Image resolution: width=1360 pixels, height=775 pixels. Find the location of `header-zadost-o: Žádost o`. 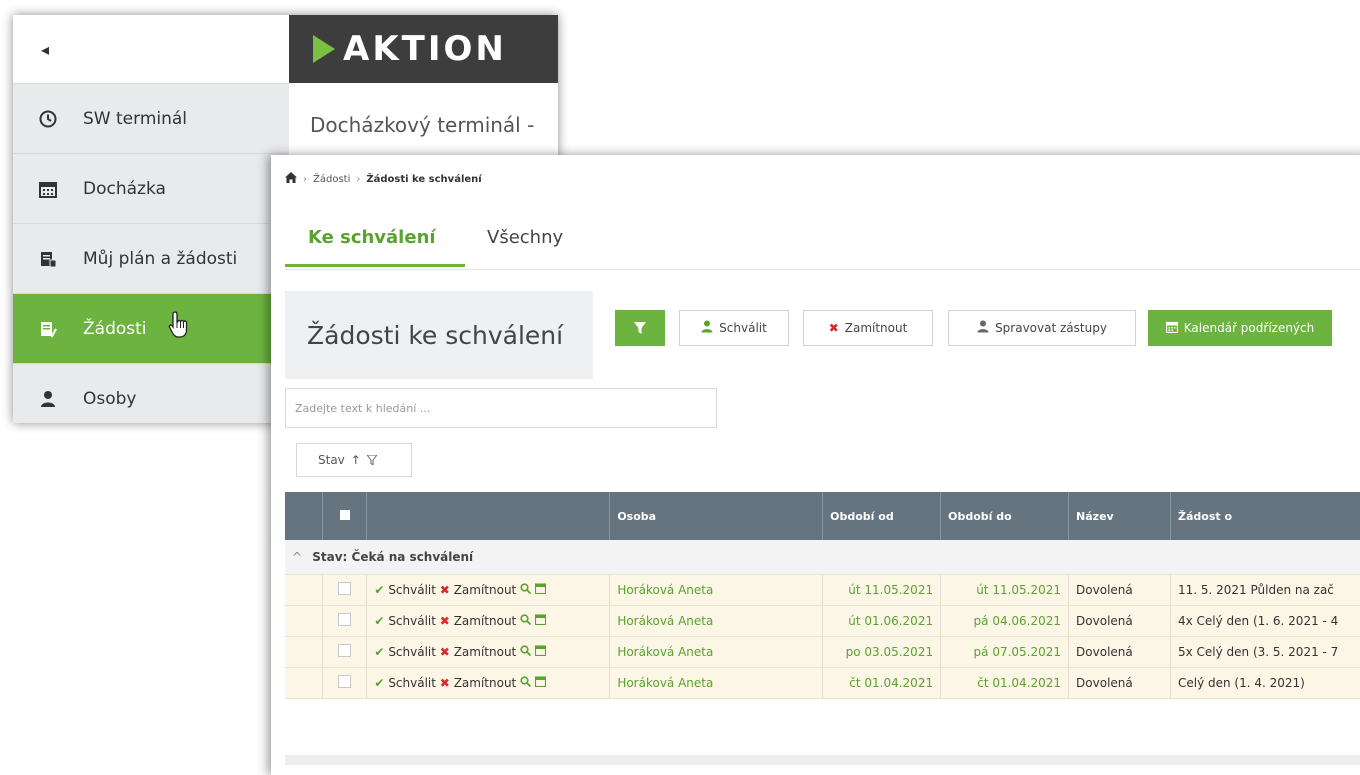

header-zadost-o: Žádost o is located at coordinates (1265, 516).